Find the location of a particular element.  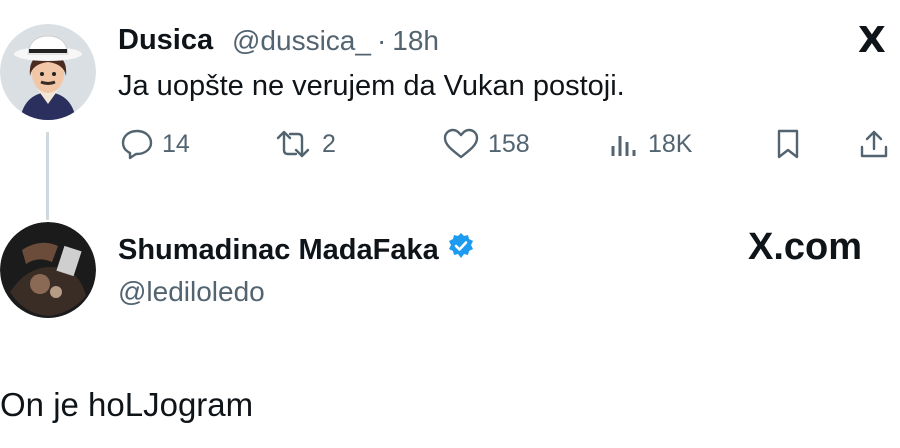

reply-icon is located at coordinates (137, 144).